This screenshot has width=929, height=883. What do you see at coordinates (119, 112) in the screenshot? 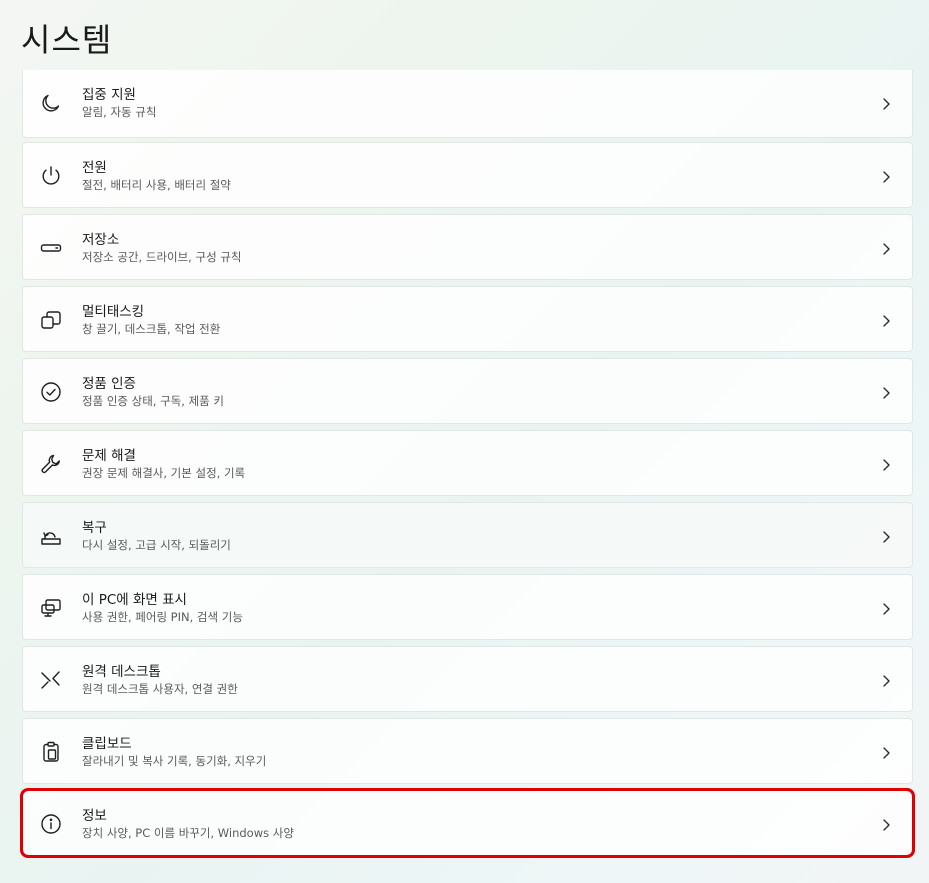
I see `setting-item-description: 알림, 자동 규칙` at bounding box center [119, 112].